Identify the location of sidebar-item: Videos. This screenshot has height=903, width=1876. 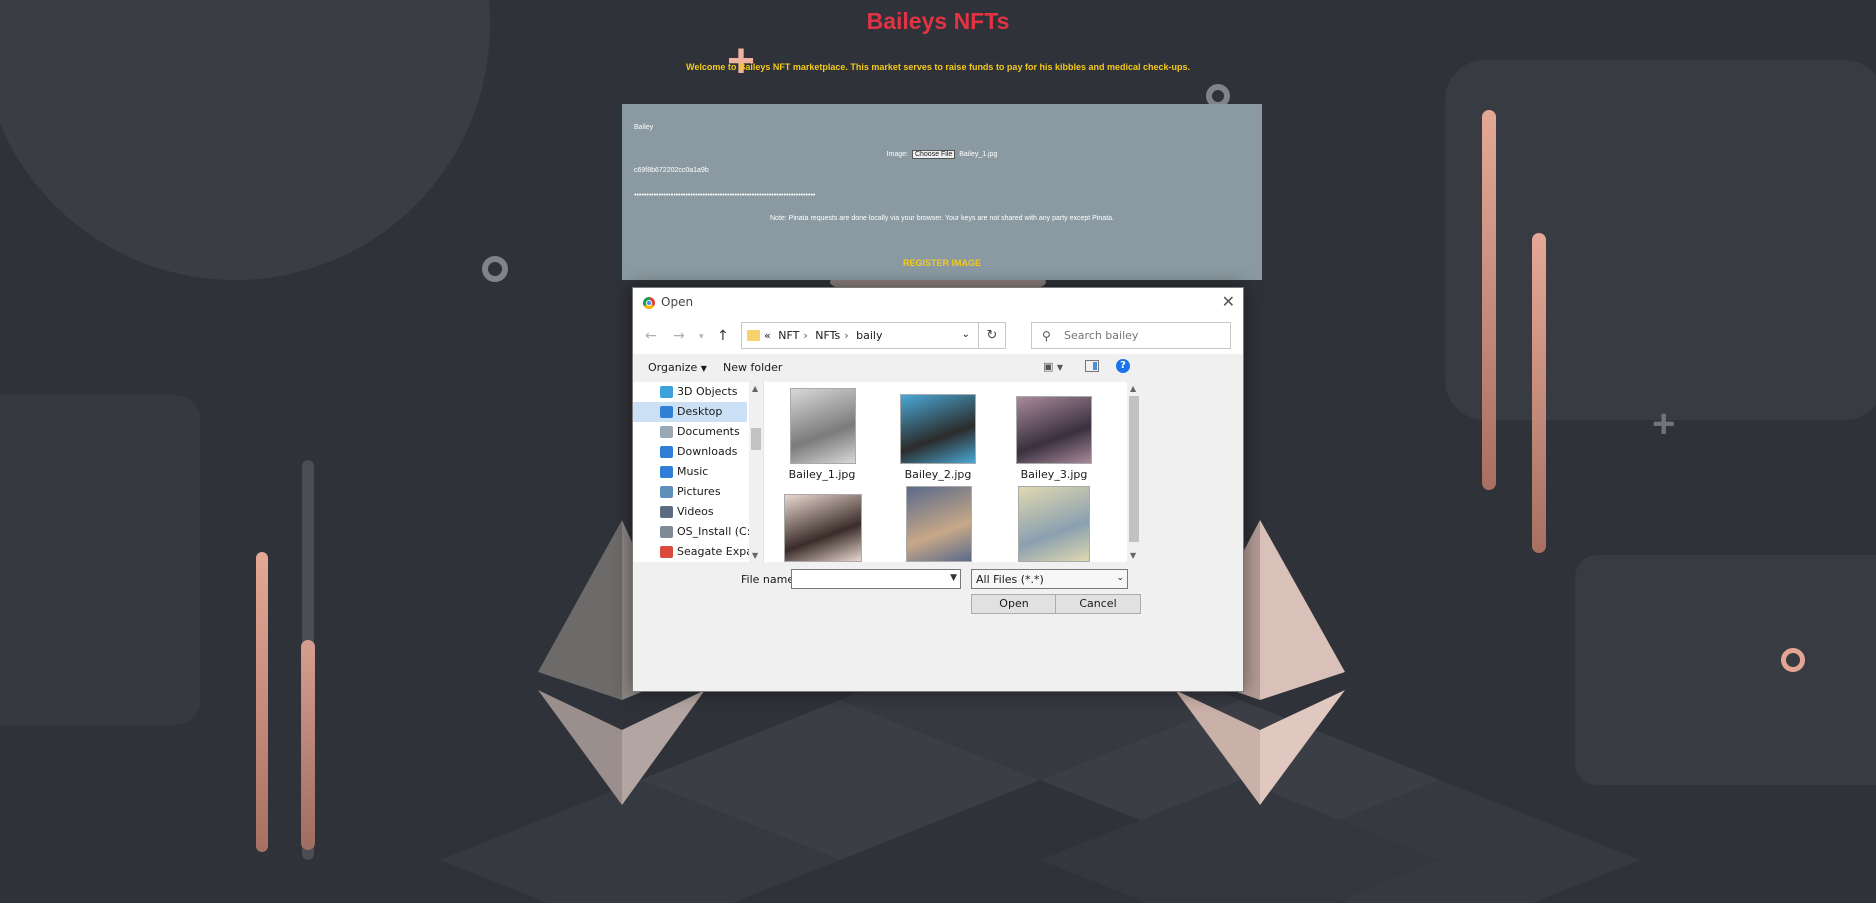
(691, 512).